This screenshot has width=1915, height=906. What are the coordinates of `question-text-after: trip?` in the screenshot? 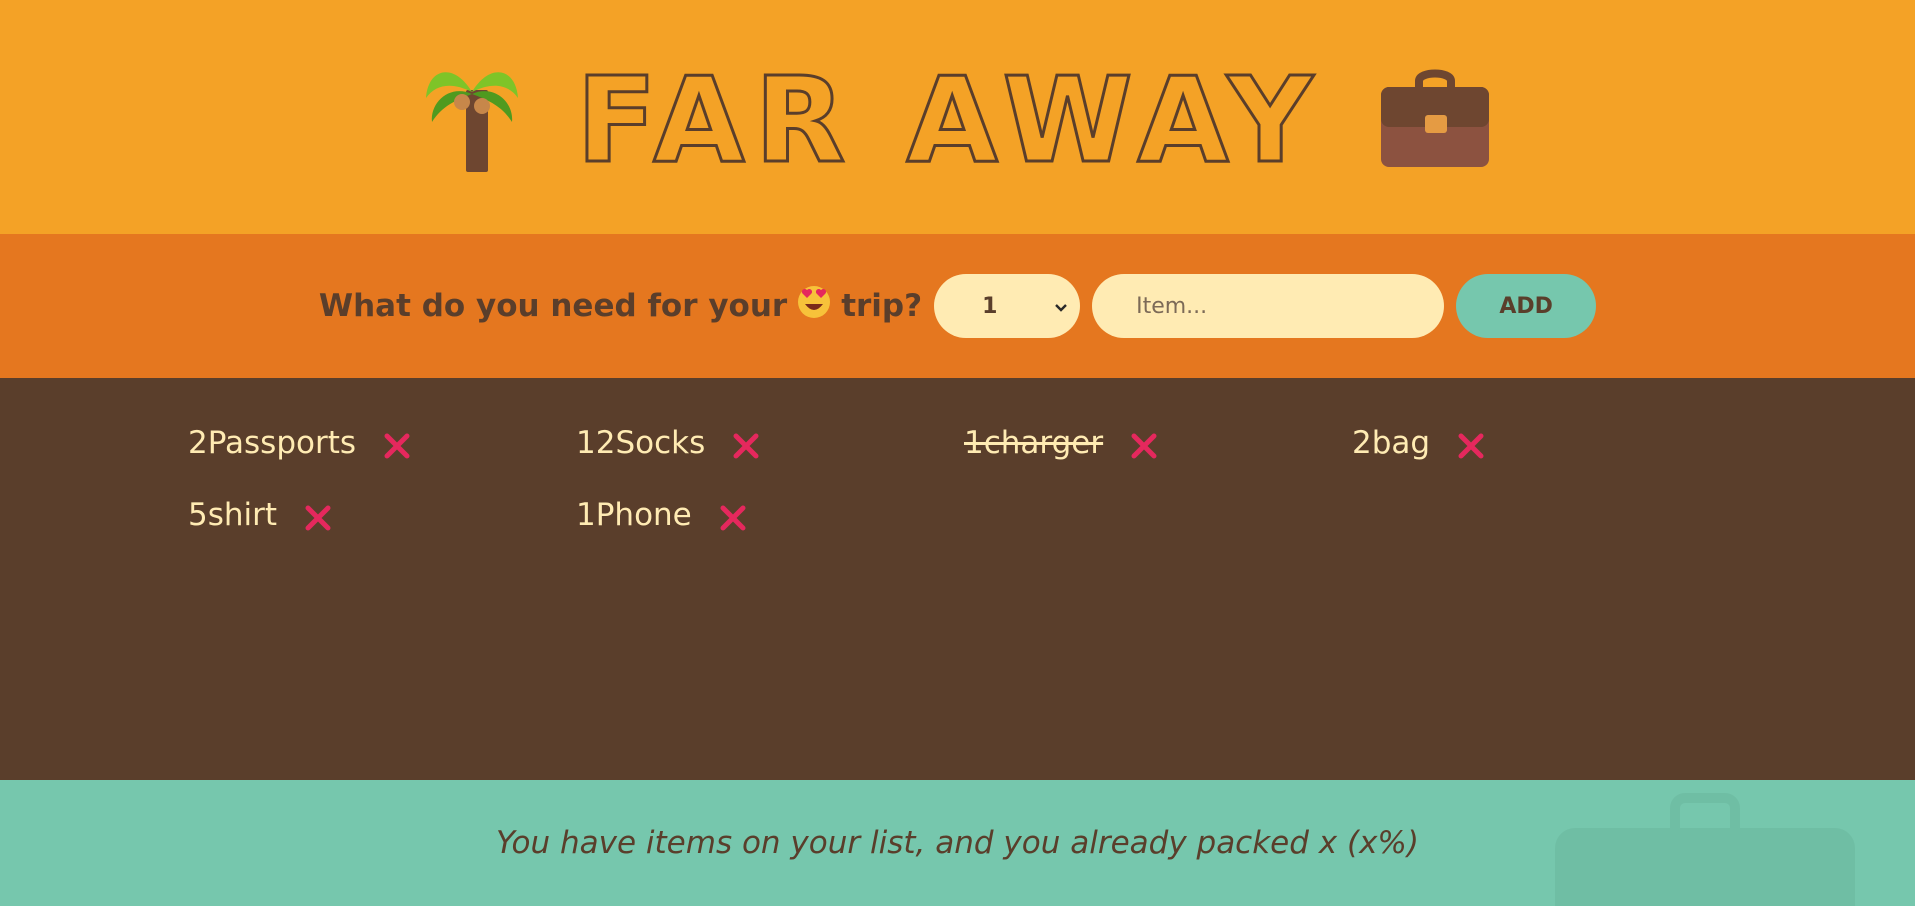 It's located at (882, 306).